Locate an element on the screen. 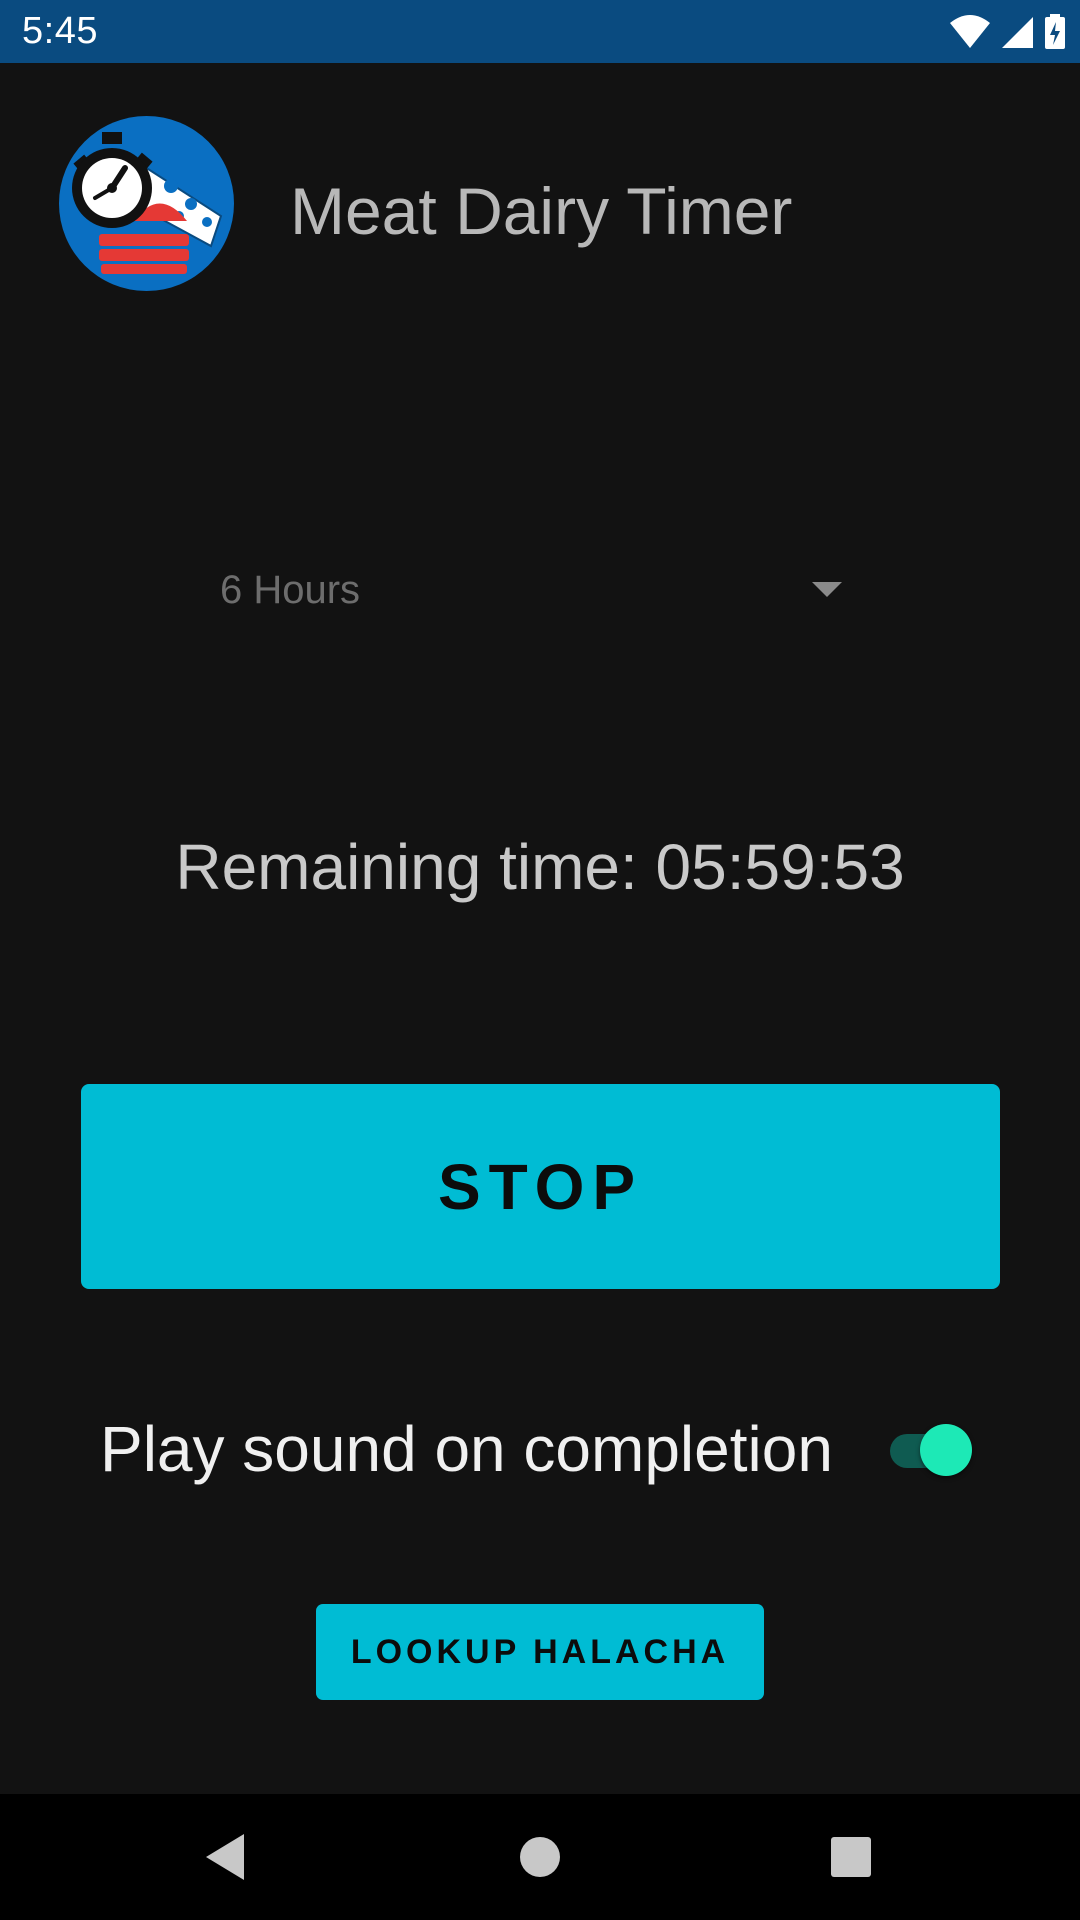 The image size is (1080, 1920). navigation-bar is located at coordinates (540, 1857).